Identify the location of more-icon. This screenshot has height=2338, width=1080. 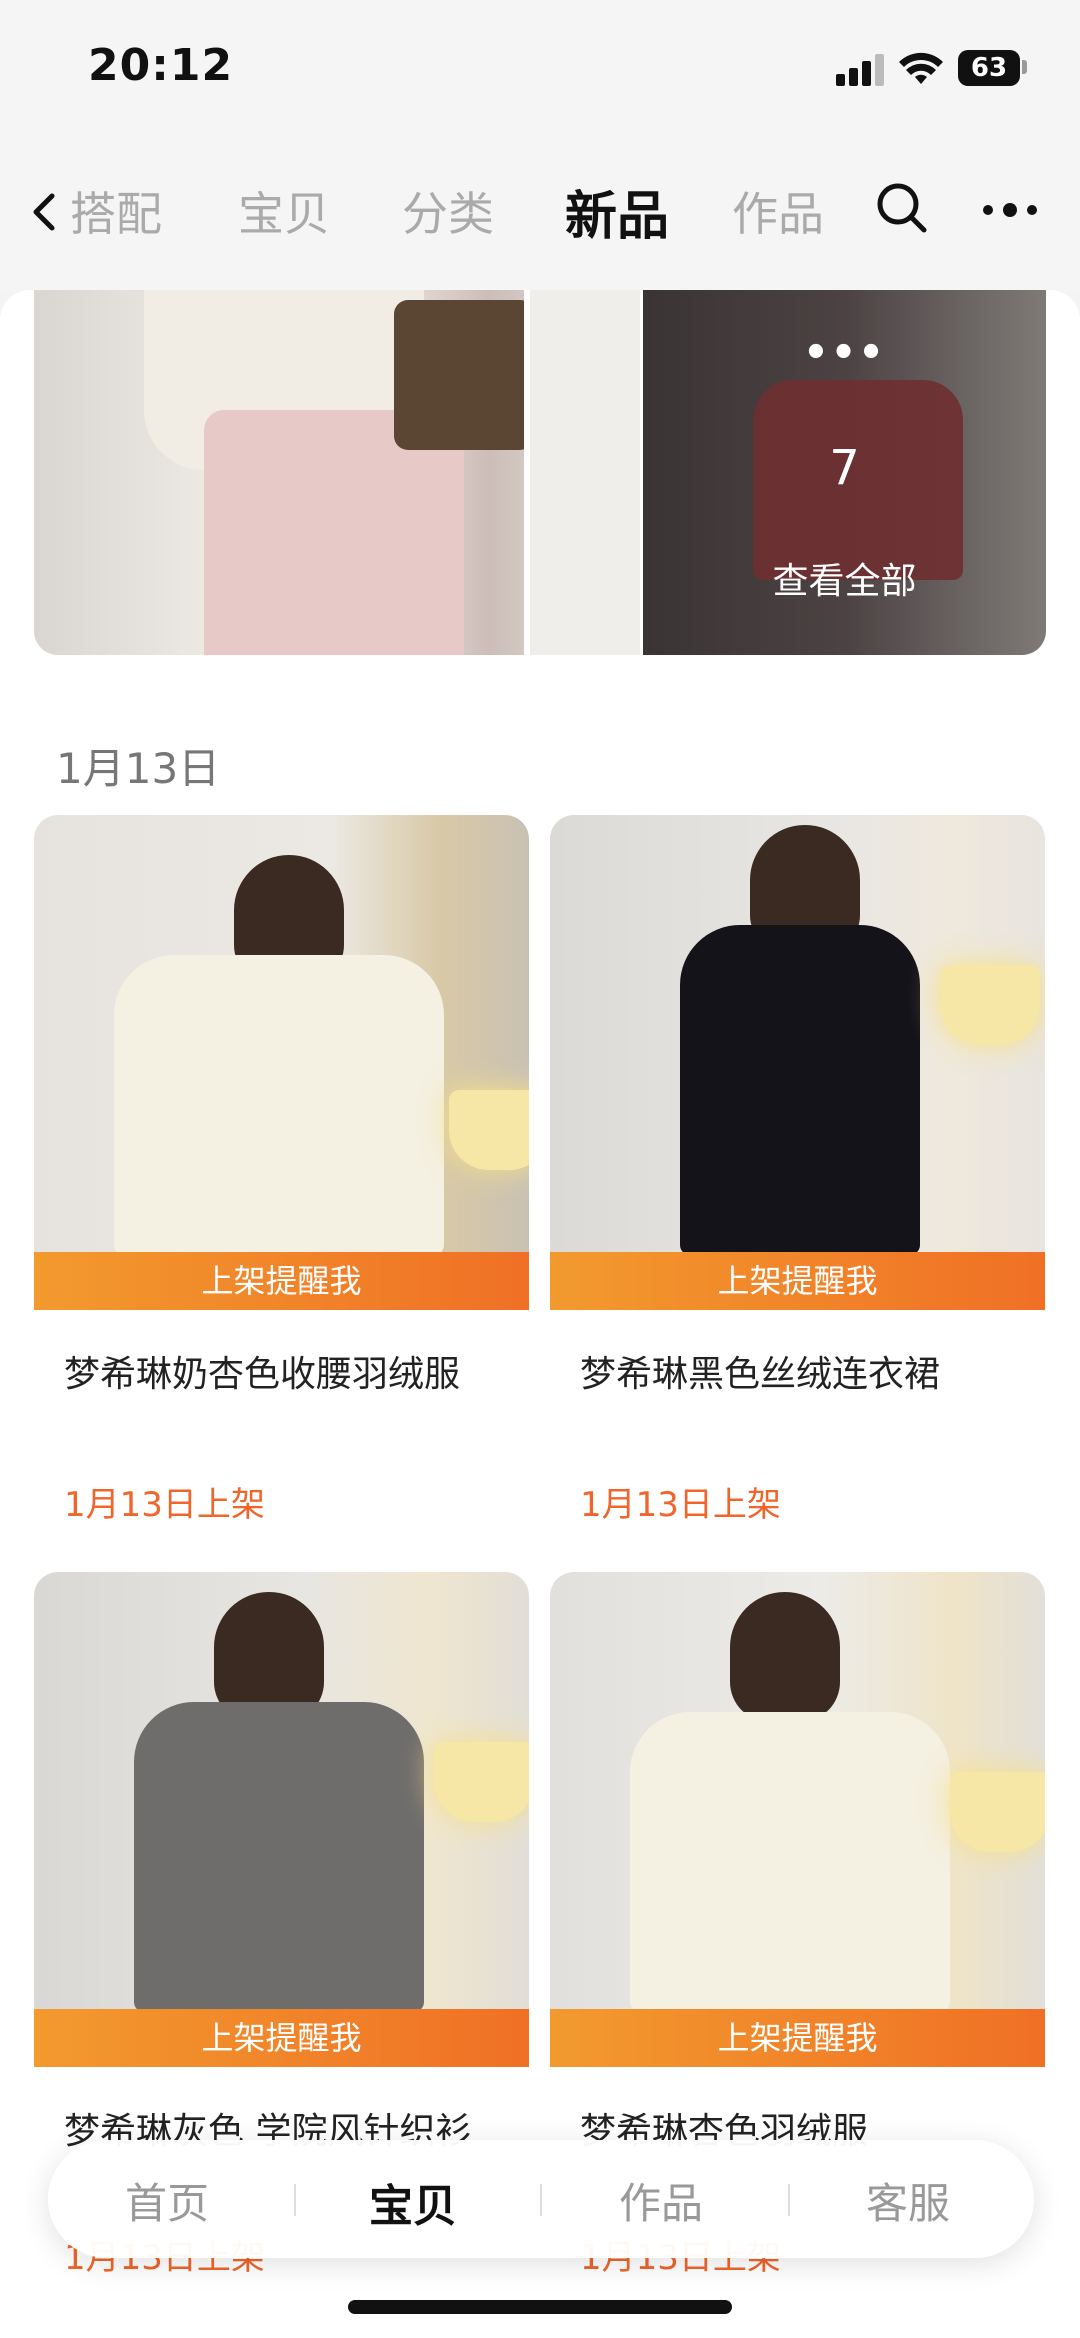
(1010, 210).